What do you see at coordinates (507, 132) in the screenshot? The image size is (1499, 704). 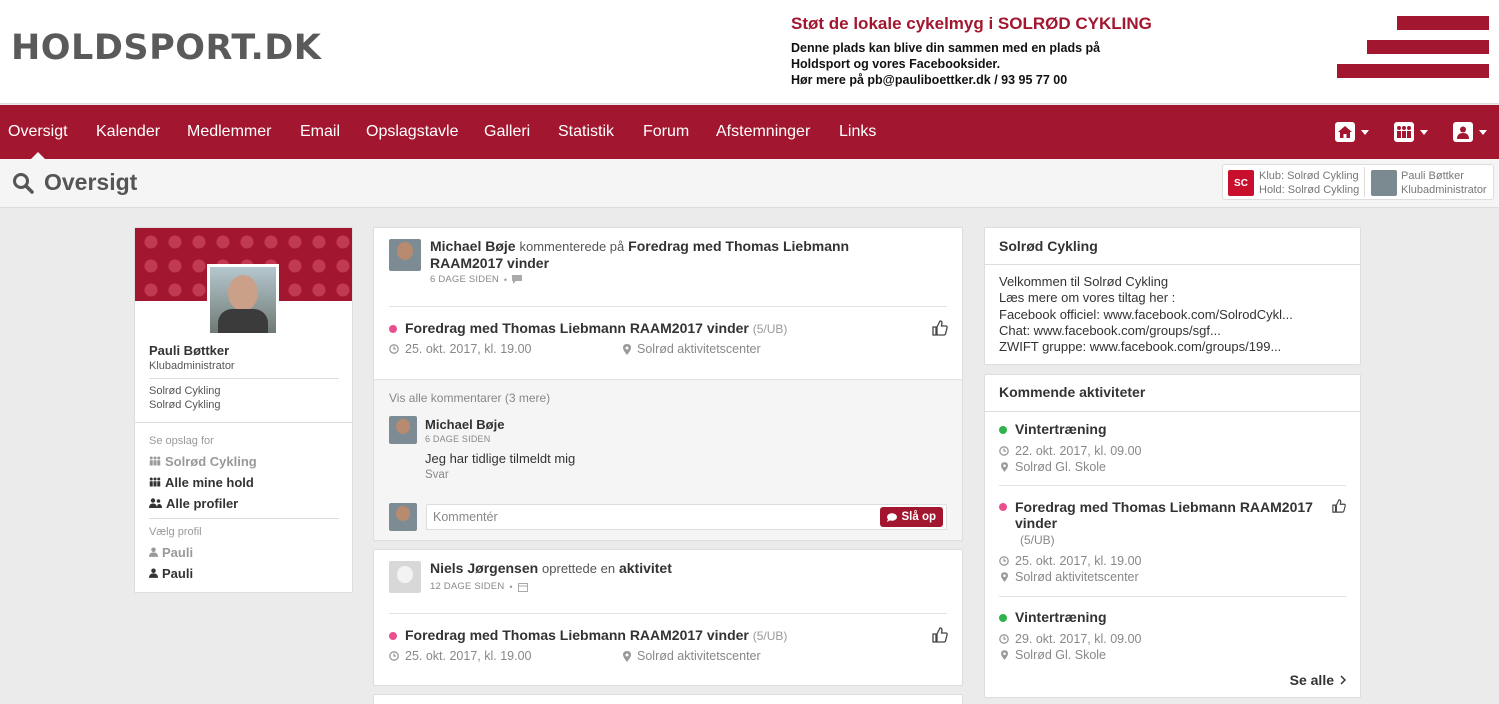 I see `nav-galleri: Galleri` at bounding box center [507, 132].